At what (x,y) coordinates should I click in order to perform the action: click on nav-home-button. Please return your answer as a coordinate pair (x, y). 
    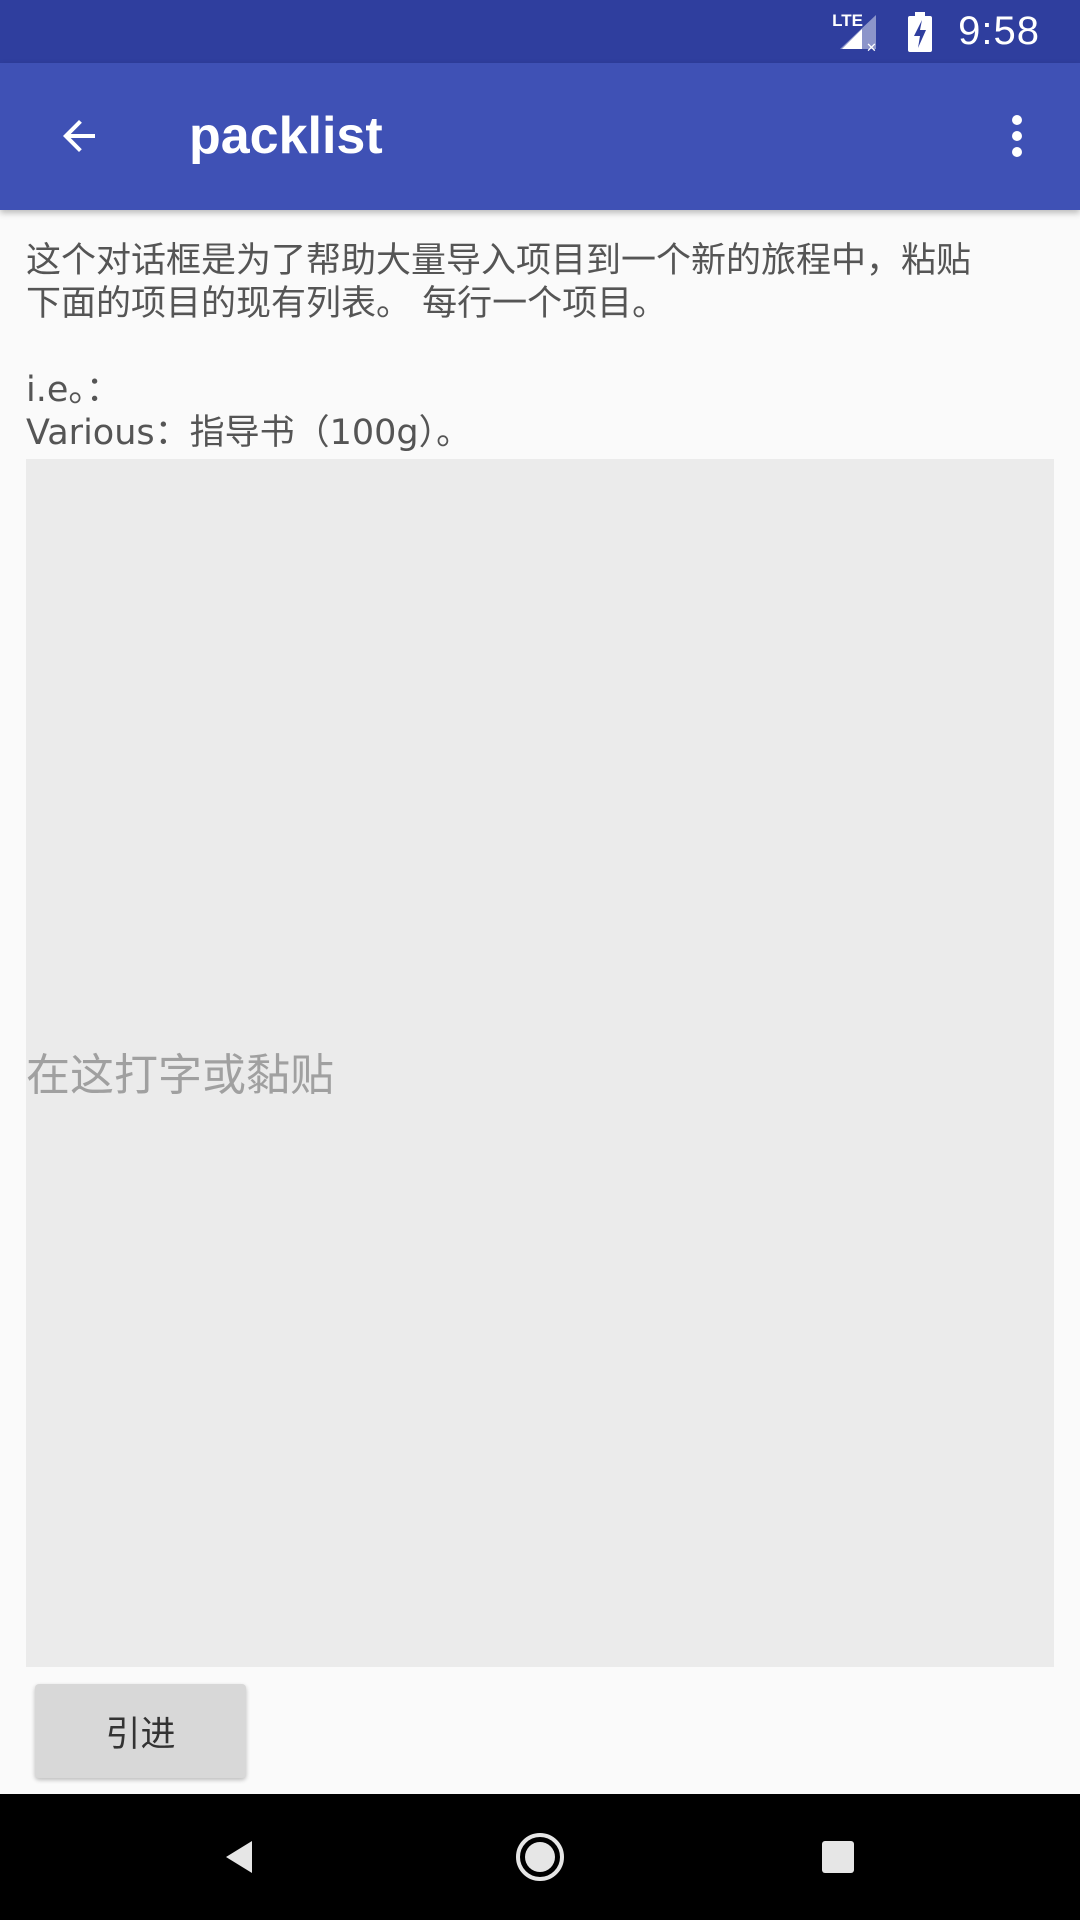
    Looking at the image, I should click on (540, 1857).